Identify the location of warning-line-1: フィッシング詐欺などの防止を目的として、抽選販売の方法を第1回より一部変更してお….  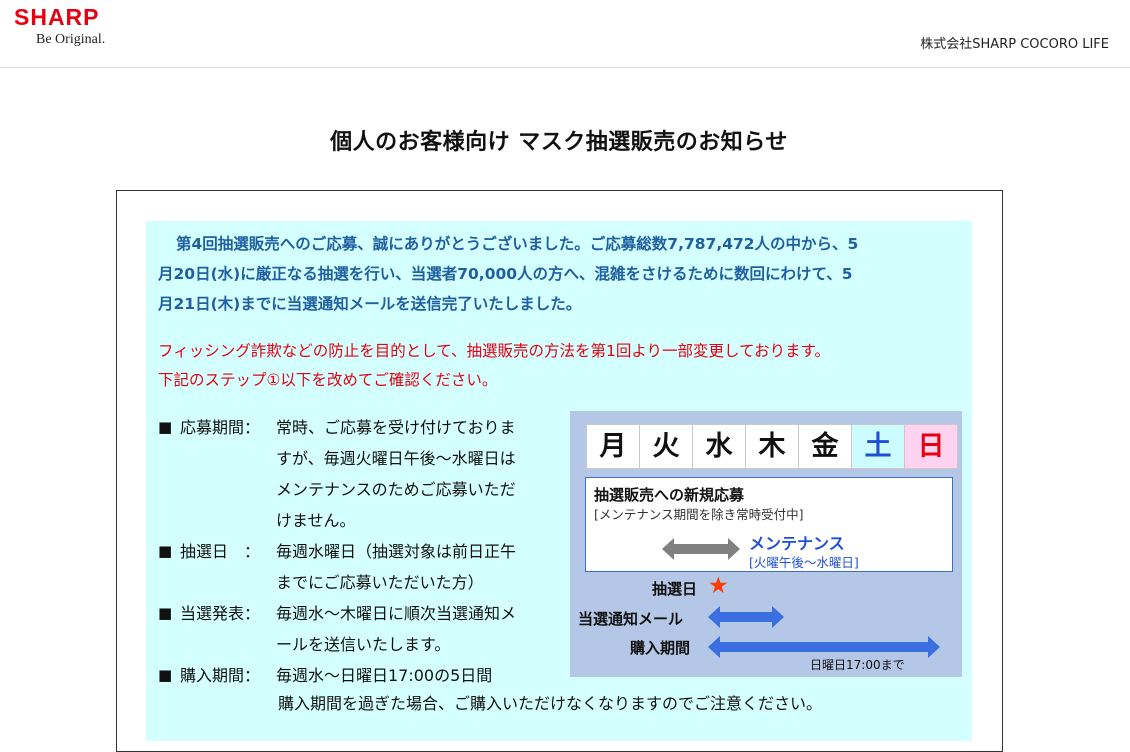
(494, 351).